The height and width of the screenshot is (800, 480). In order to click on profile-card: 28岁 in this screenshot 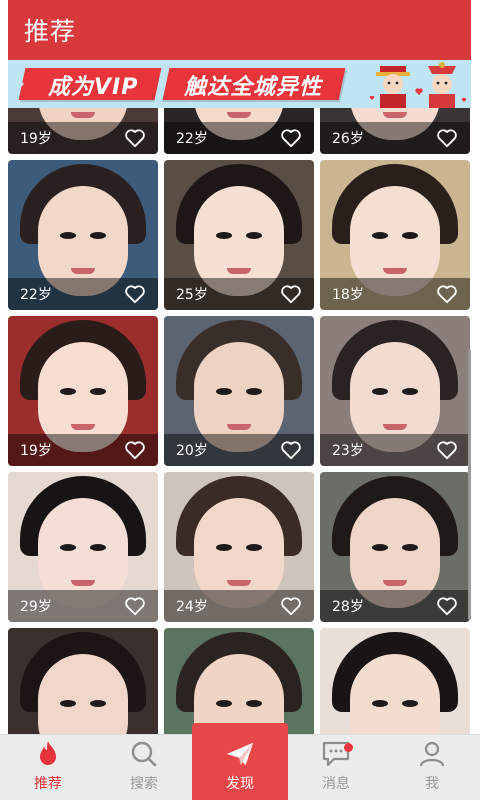, I will do `click(395, 547)`.